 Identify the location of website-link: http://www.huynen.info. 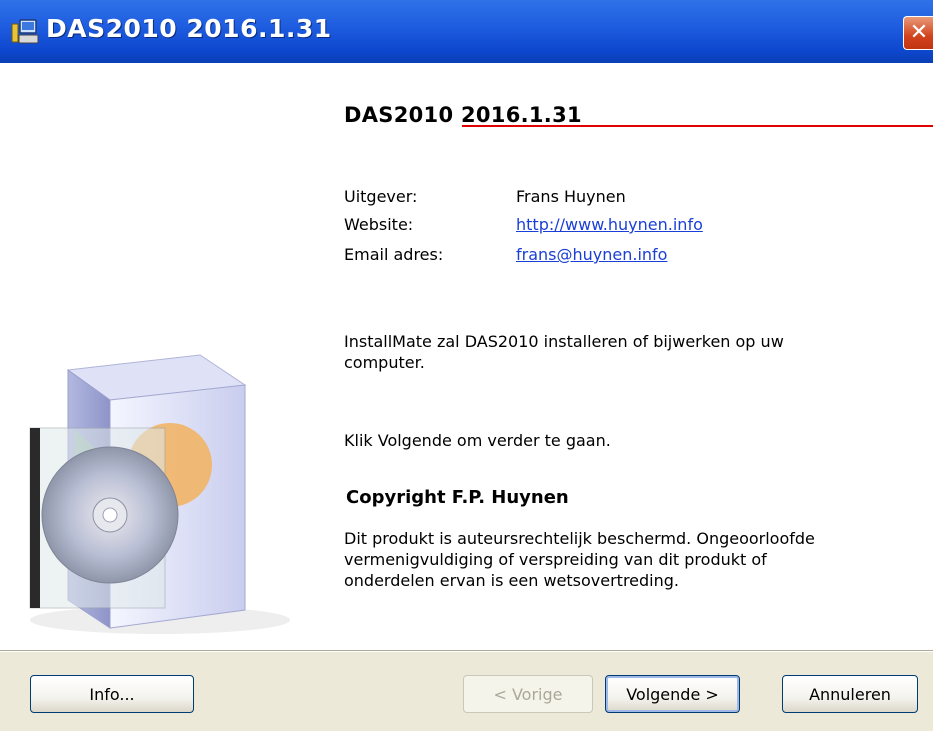
(609, 224).